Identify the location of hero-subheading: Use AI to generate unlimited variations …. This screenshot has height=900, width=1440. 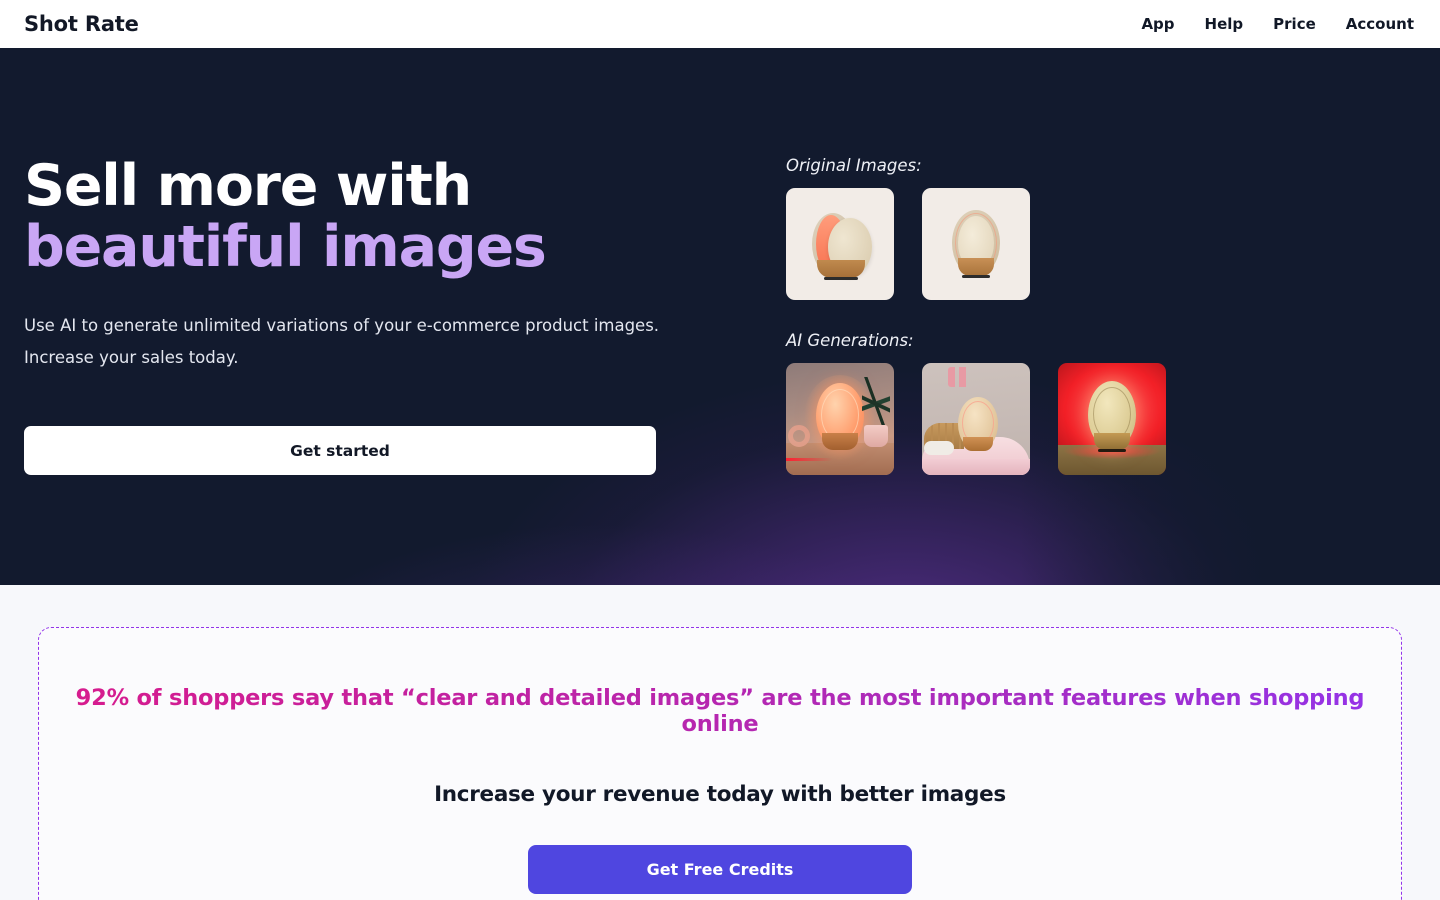
(342, 341).